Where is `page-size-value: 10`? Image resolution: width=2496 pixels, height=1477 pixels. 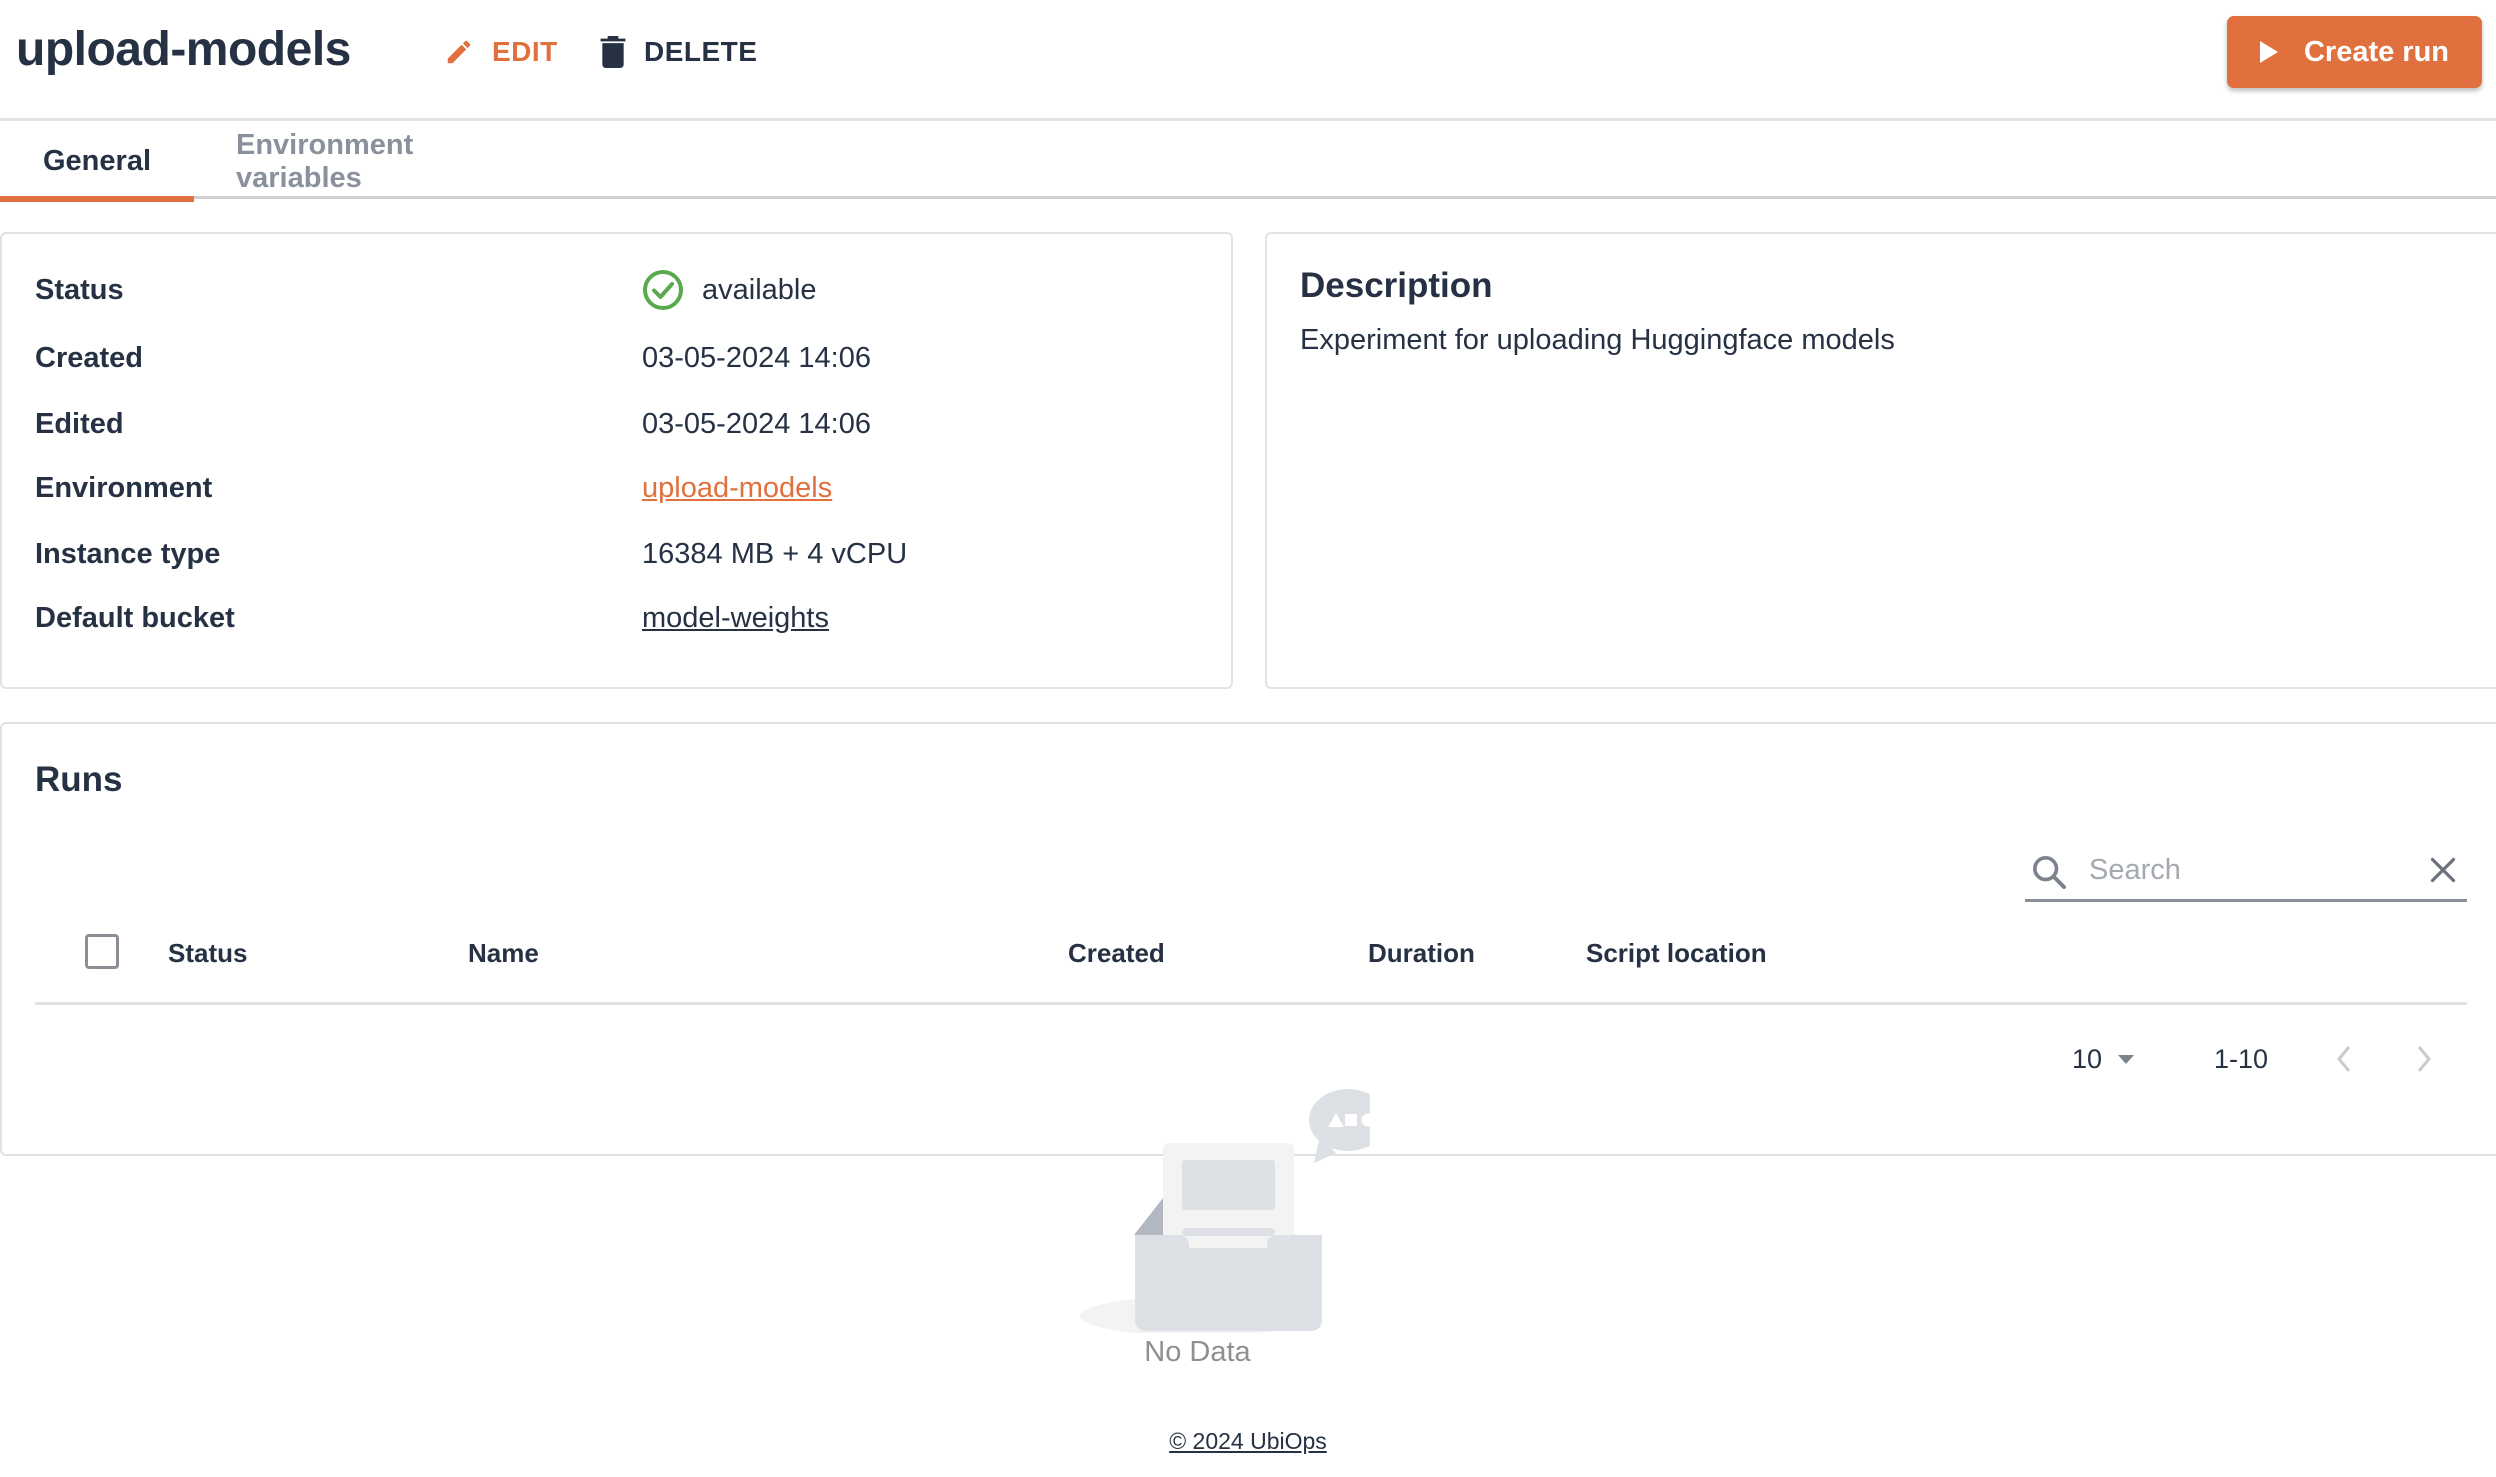 page-size-value: 10 is located at coordinates (2087, 1058).